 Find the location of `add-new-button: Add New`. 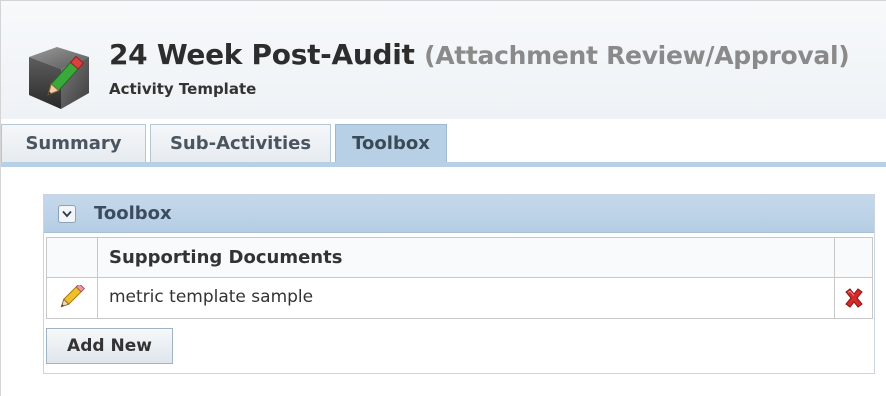

add-new-button: Add New is located at coordinates (109, 346).